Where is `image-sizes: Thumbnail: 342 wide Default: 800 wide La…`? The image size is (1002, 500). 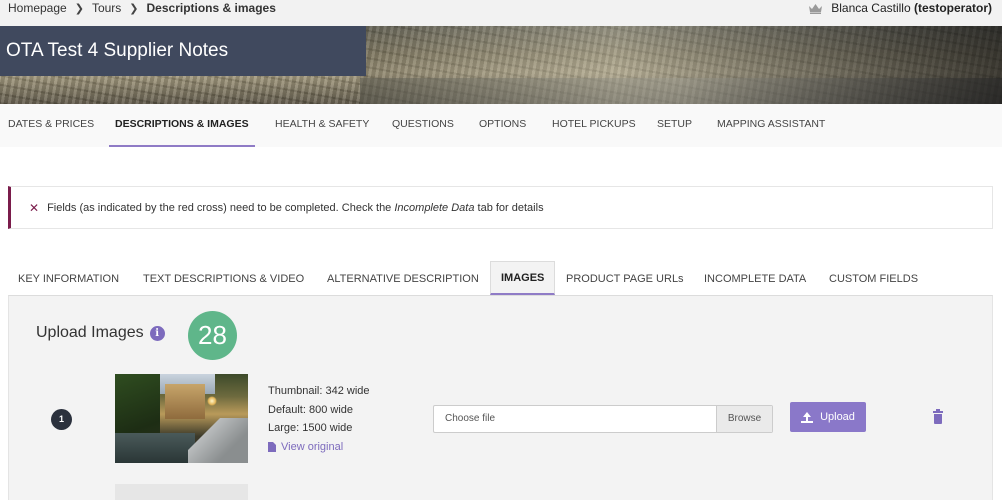 image-sizes: Thumbnail: 342 wide Default: 800 wide La… is located at coordinates (319, 419).